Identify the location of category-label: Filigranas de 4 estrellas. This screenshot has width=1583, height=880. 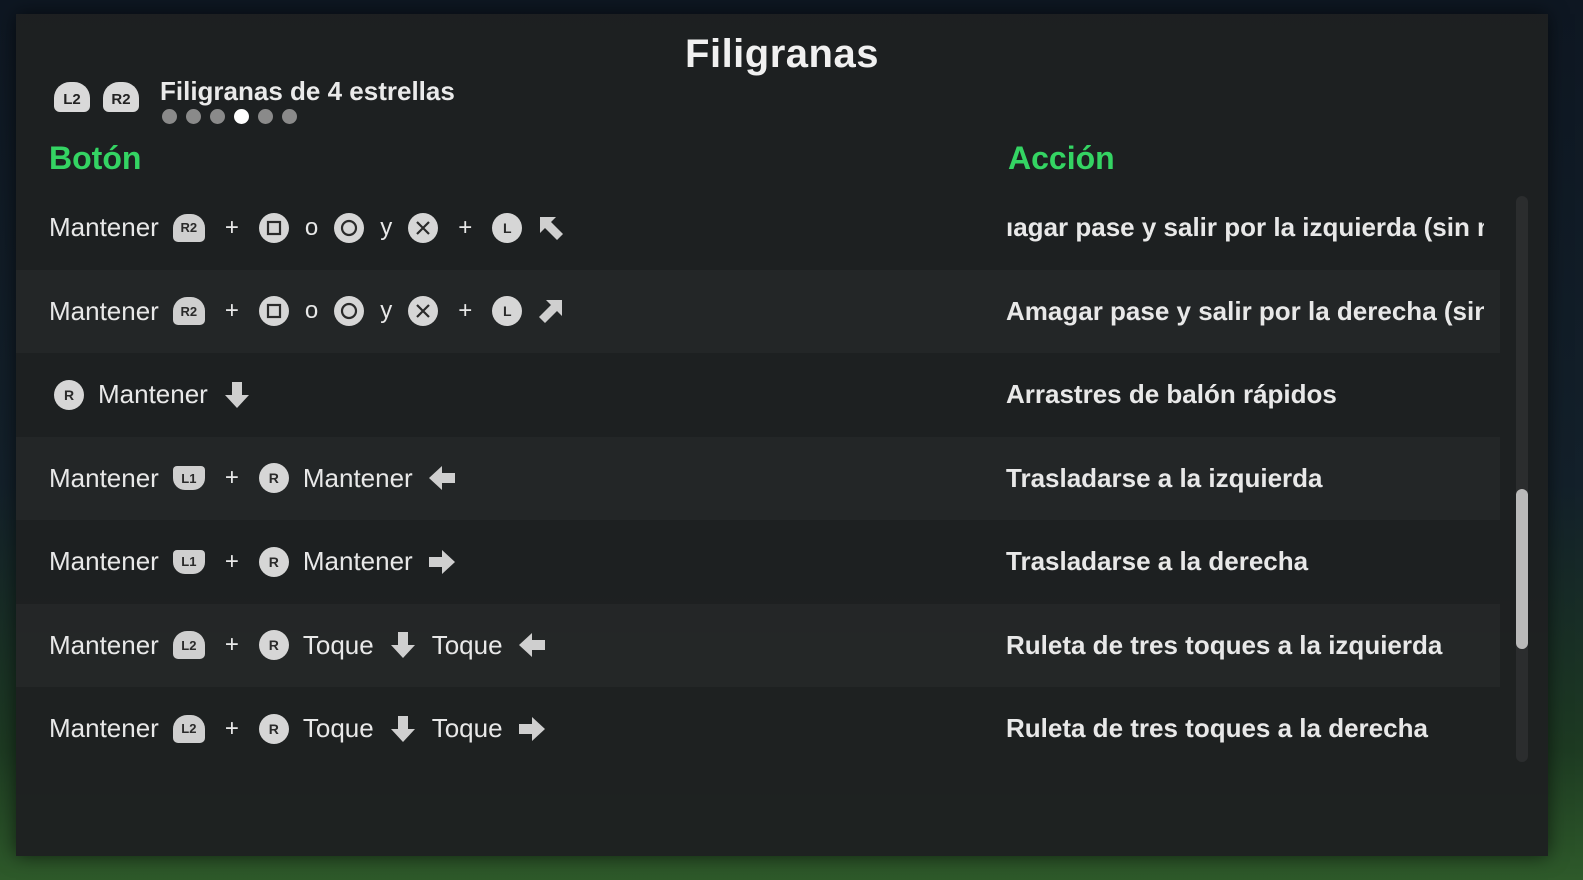
(307, 91).